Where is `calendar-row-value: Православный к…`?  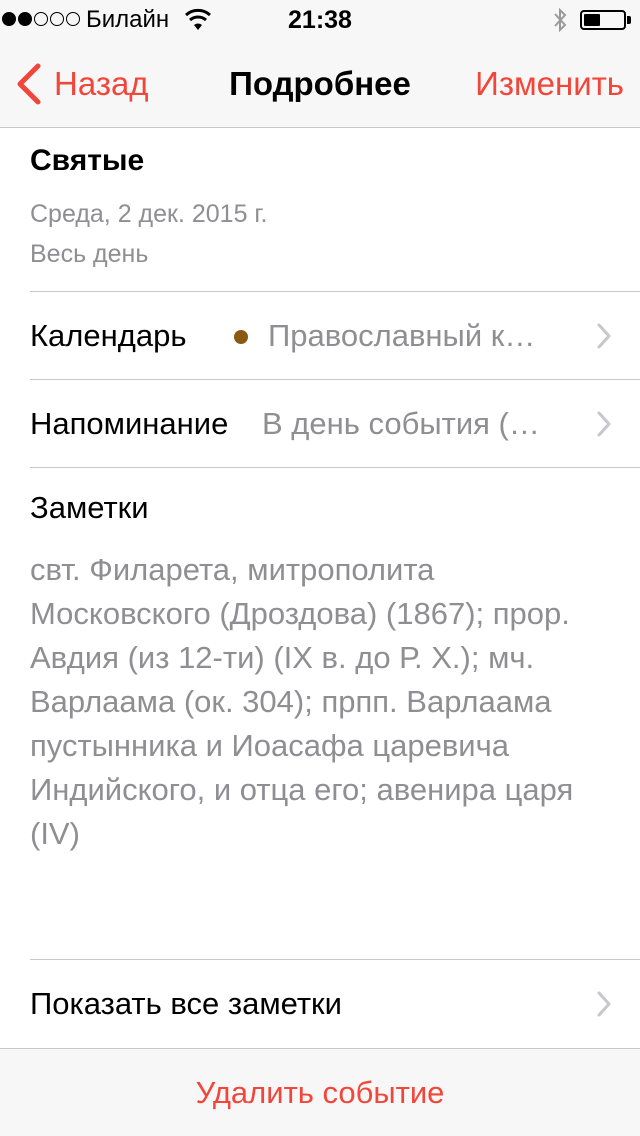 calendar-row-value: Православный к… is located at coordinates (402, 335).